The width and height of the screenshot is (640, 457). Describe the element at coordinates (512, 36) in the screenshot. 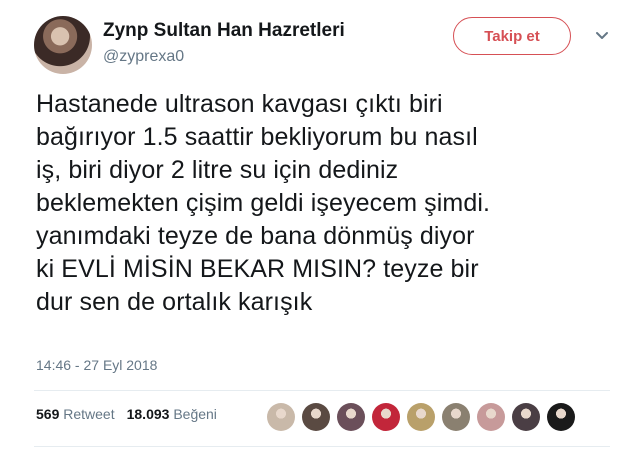

I see `follow-button: Takip et` at that location.